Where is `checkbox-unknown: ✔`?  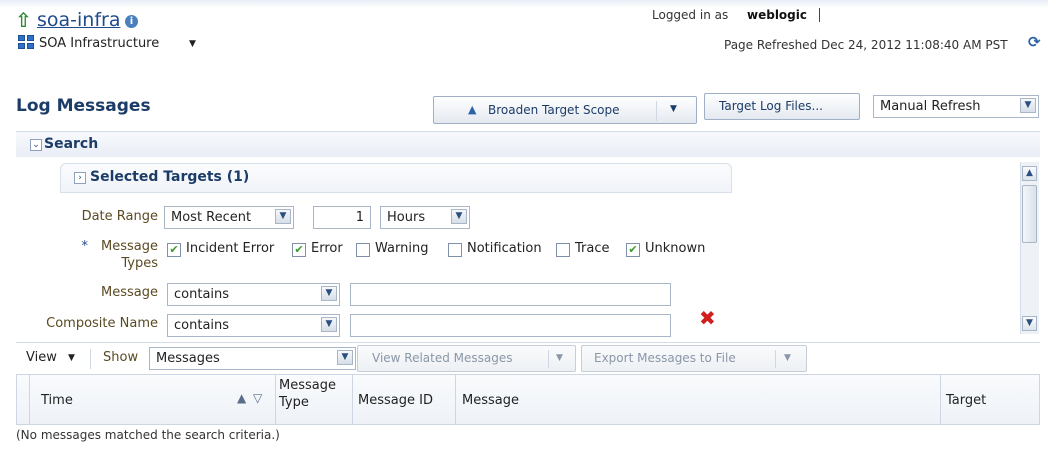 checkbox-unknown: ✔ is located at coordinates (633, 250).